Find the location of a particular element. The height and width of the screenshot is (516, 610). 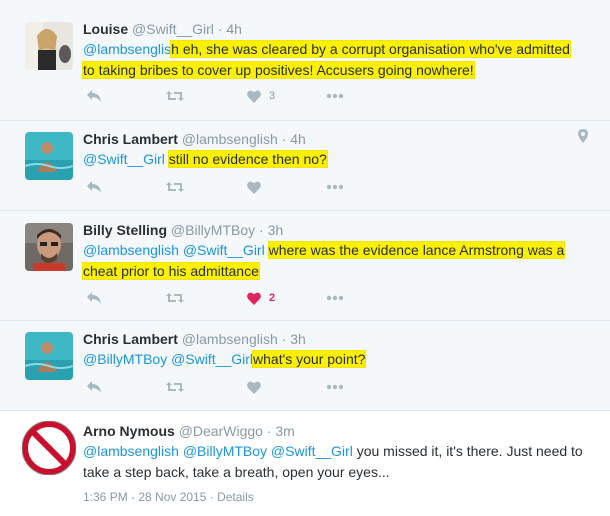

avatar-arno is located at coordinates (49, 448).